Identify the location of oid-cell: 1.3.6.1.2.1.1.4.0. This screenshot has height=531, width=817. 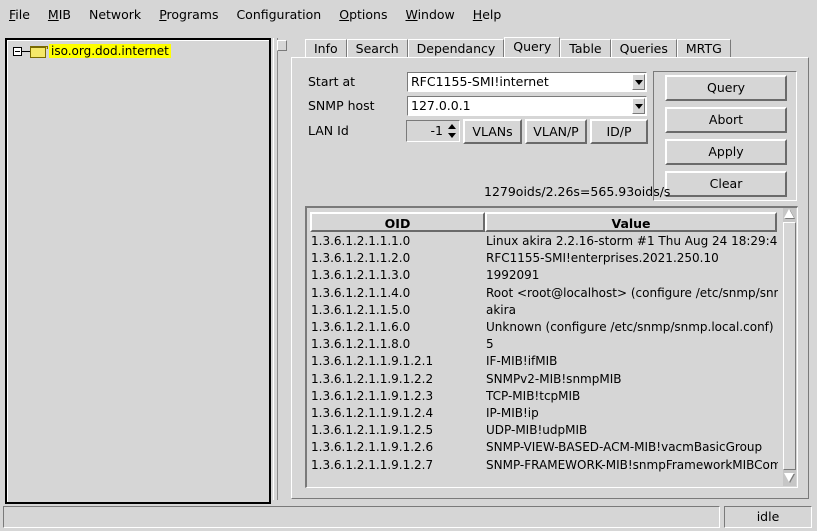
(361, 292).